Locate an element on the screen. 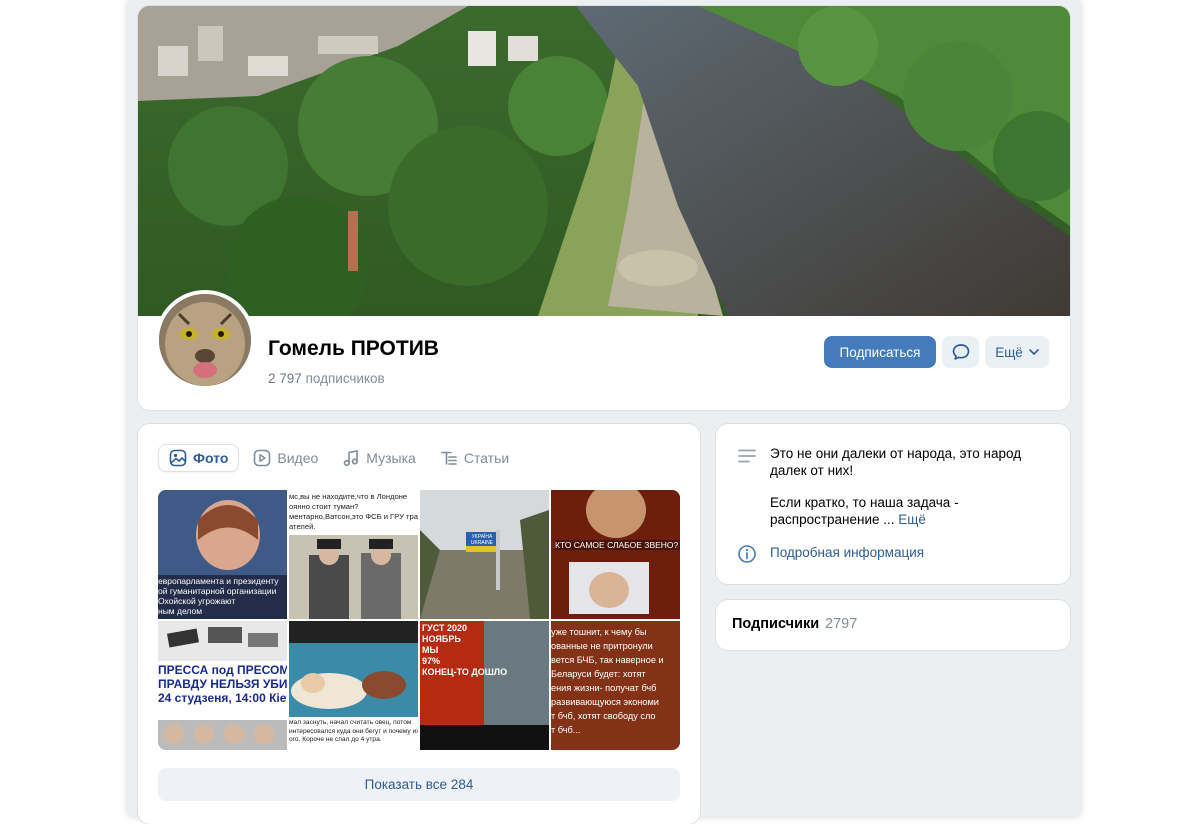  subscribers-title: Подписчики is located at coordinates (776, 624).